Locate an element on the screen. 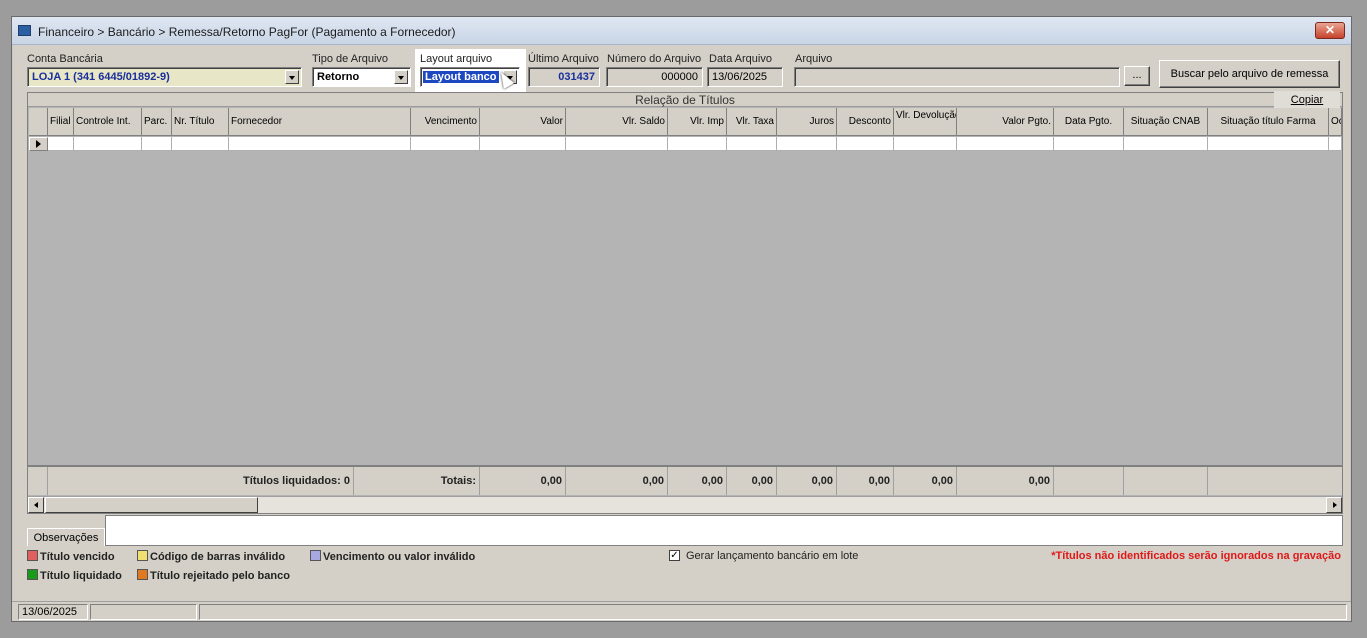 This screenshot has width=1367, height=638. numero-arquivo-field: 000000 is located at coordinates (654, 77).